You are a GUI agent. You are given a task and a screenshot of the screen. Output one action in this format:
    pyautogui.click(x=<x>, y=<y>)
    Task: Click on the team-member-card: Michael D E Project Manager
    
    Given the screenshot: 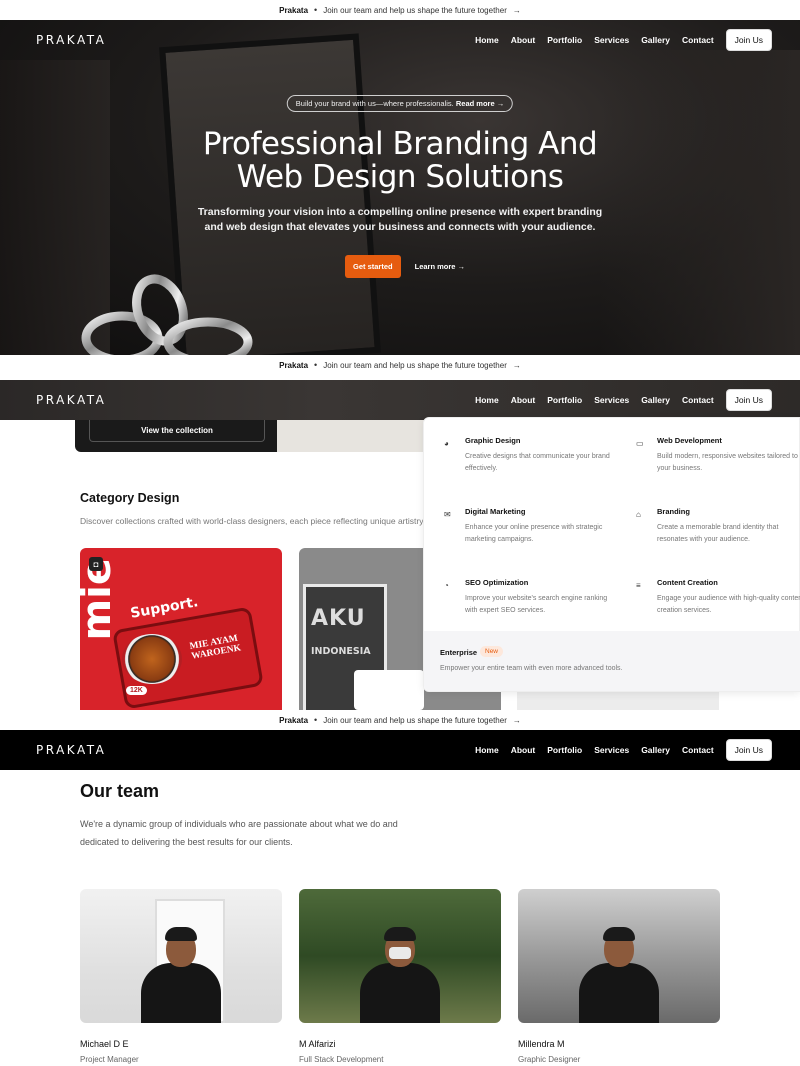 What is the action you would take?
    pyautogui.click(x=181, y=976)
    